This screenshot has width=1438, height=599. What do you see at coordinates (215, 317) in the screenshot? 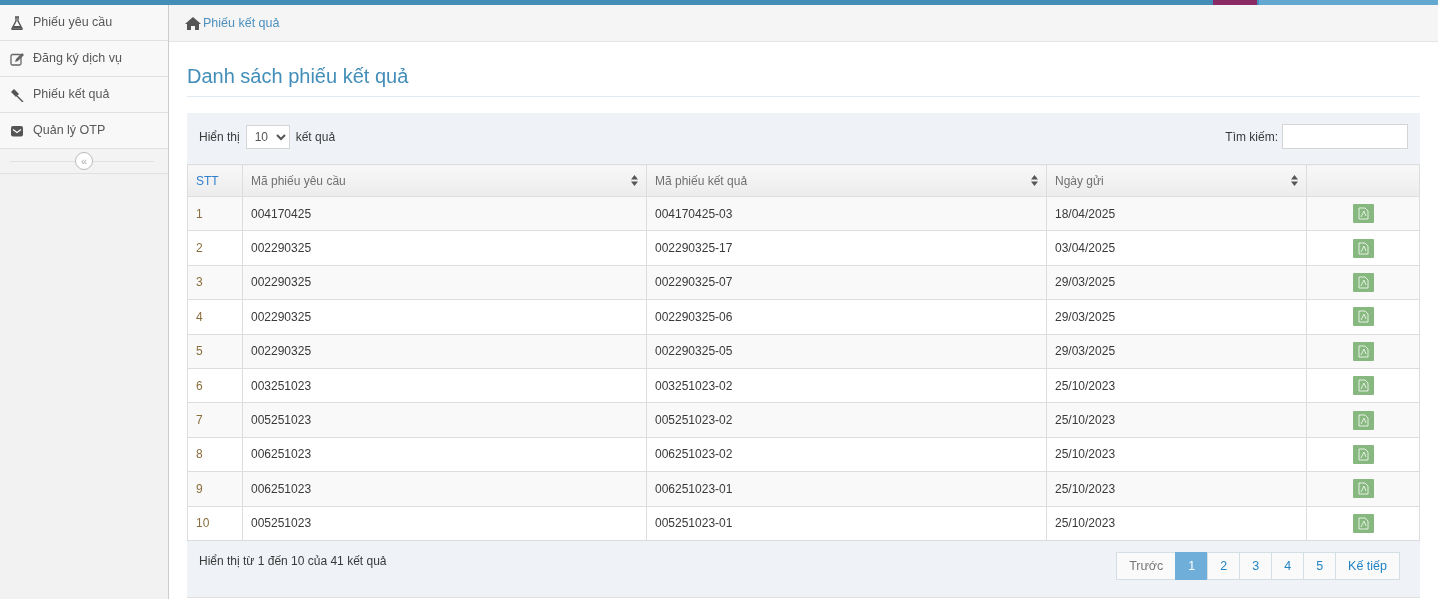
I see `table-cell: 4` at bounding box center [215, 317].